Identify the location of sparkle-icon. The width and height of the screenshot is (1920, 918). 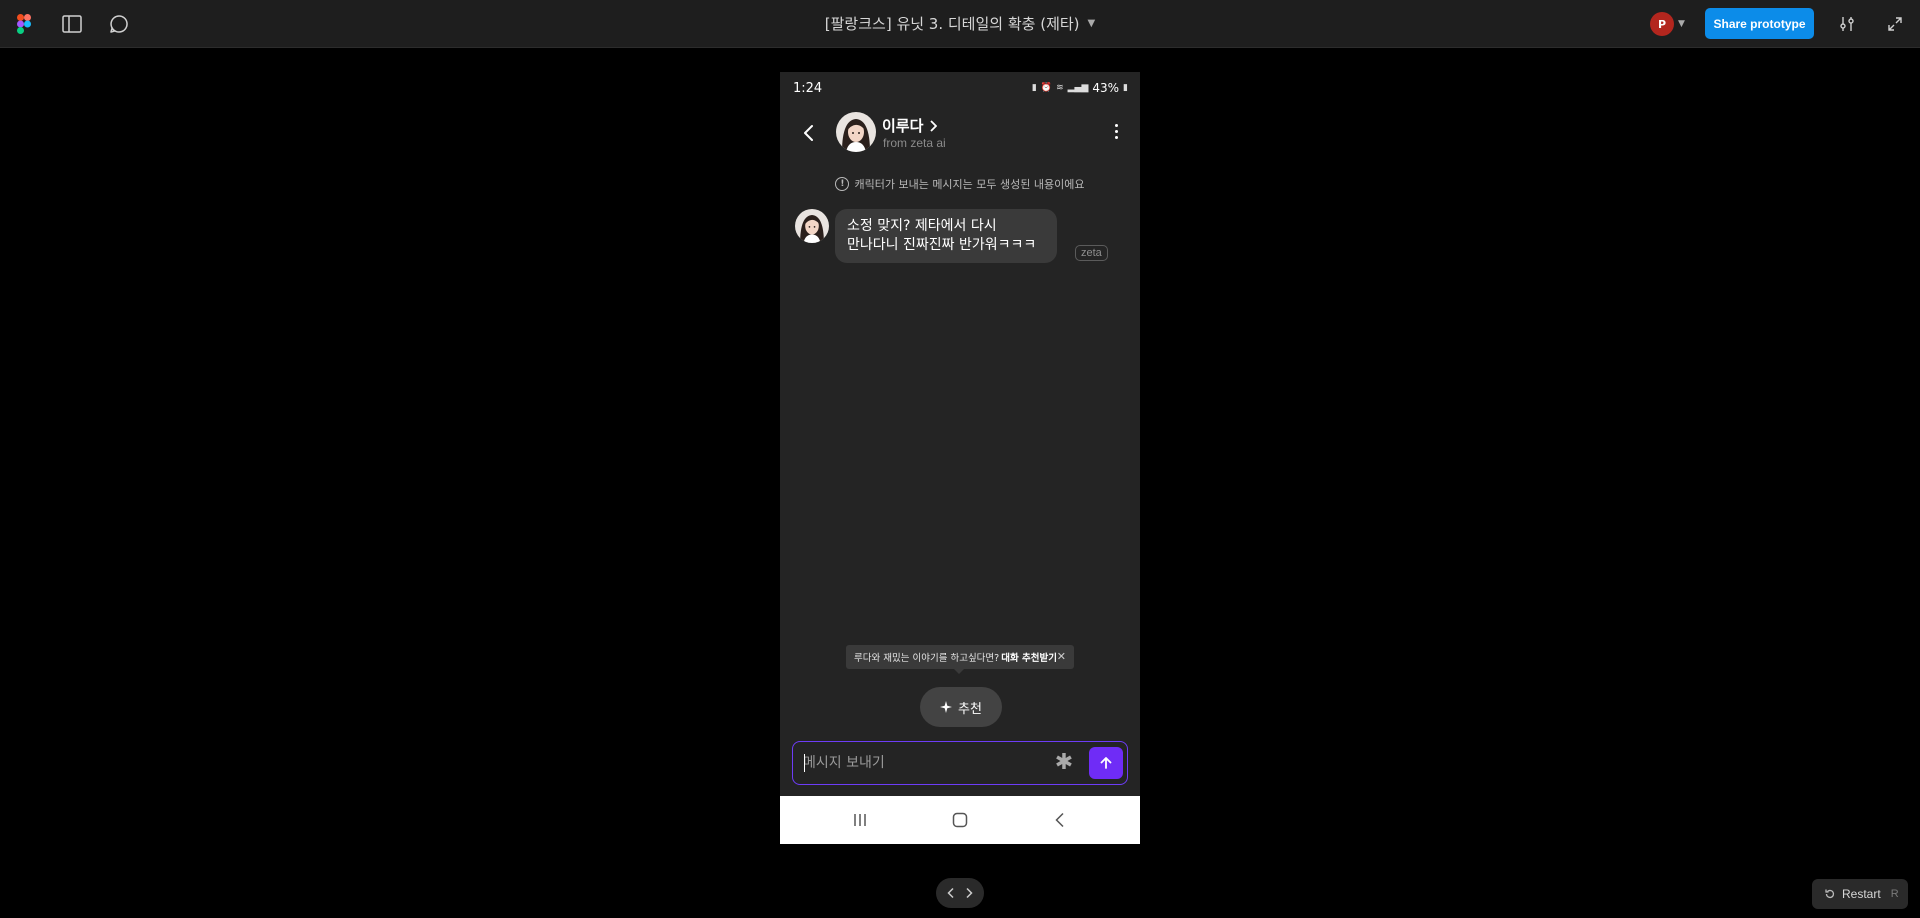
(946, 707).